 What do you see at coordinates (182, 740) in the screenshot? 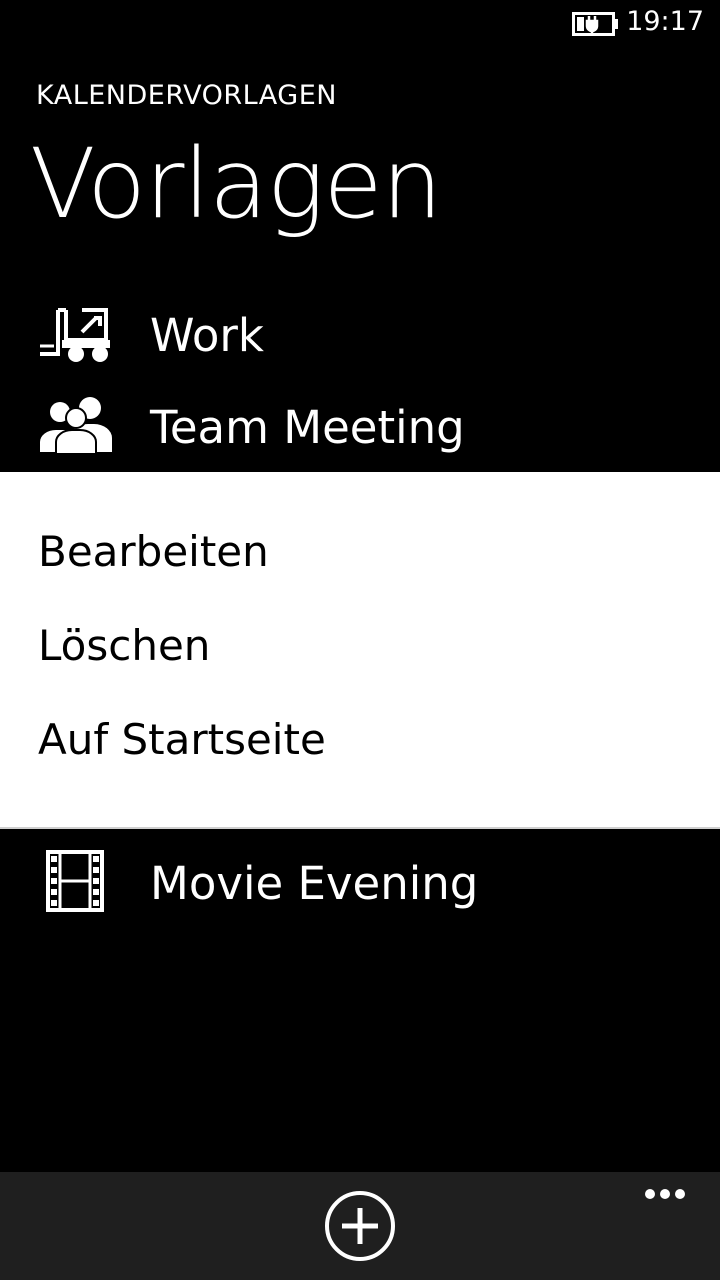
I see `menu-item-pin-to-start: Auf Startseite` at bounding box center [182, 740].